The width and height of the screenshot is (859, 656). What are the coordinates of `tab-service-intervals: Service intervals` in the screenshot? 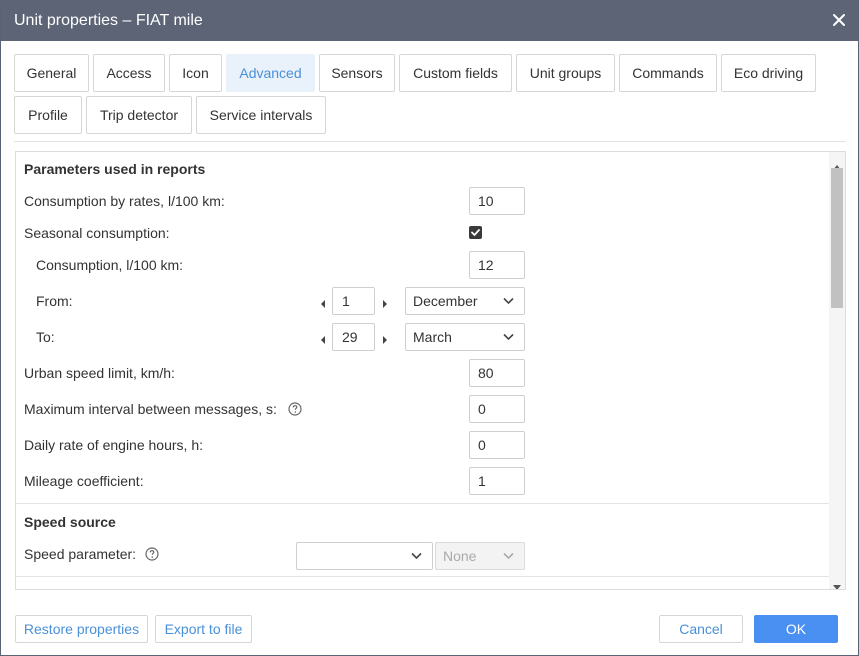 It's located at (261, 115).